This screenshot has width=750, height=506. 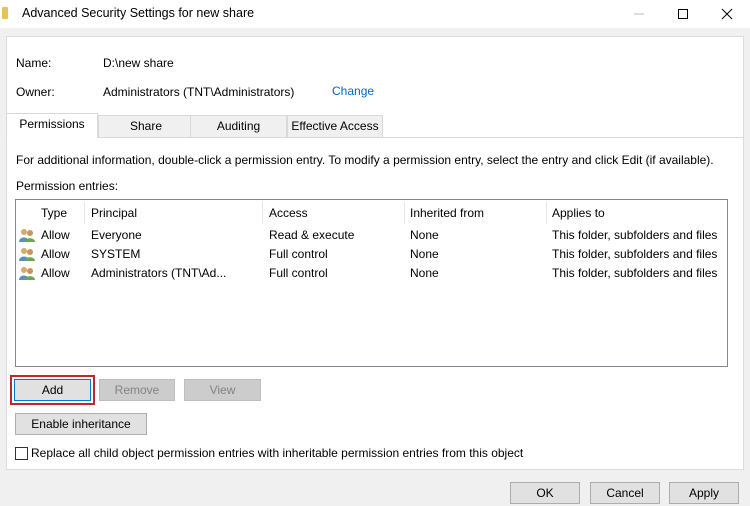 I want to click on maximize-icon, so click(x=683, y=14).